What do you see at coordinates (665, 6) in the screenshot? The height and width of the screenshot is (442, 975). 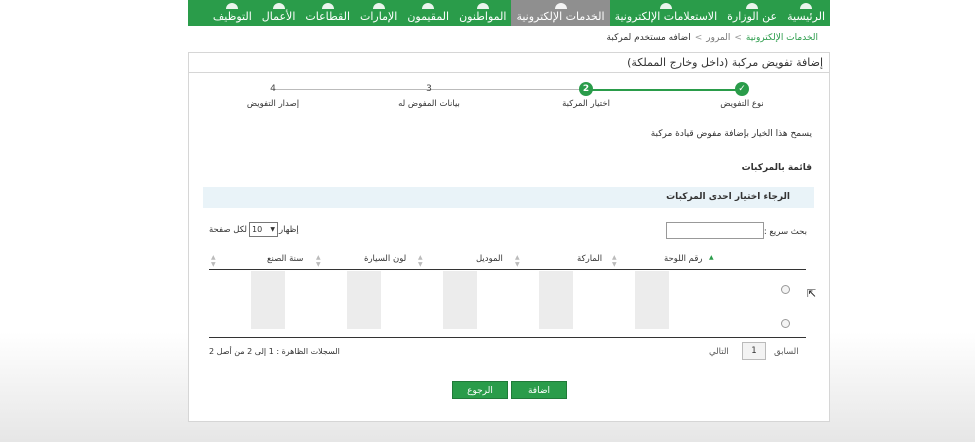 I see `inquiry-icon` at bounding box center [665, 6].